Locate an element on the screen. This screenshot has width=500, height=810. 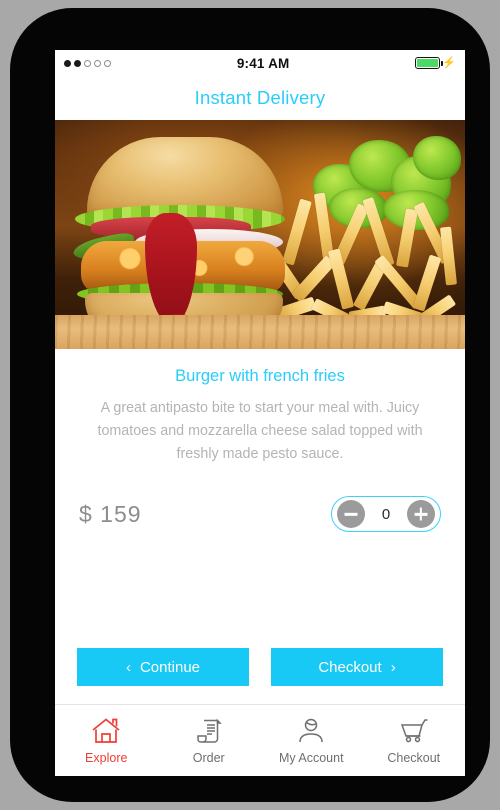
battery-icon is located at coordinates (429, 63).